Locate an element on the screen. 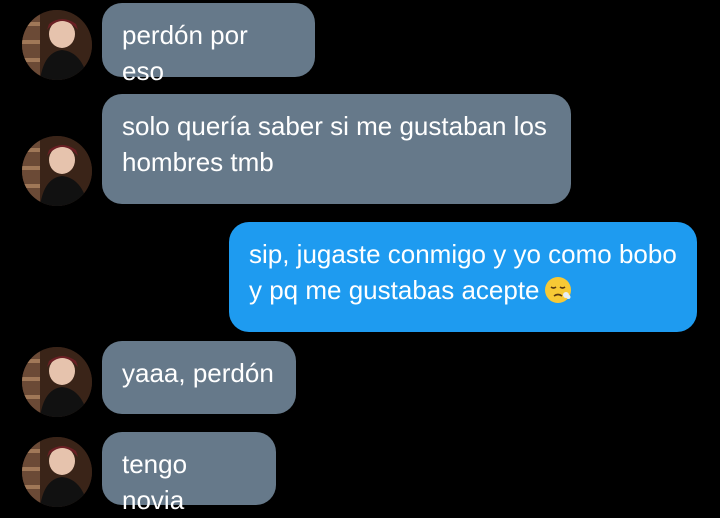  message-text: perdón por eso is located at coordinates (185, 53).